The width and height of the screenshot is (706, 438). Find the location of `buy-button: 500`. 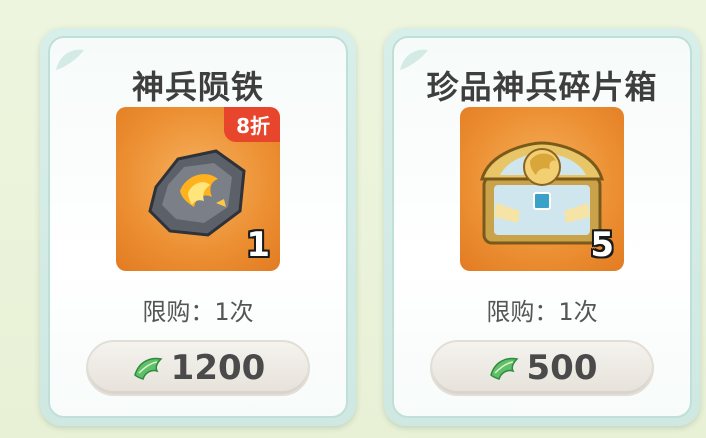

buy-button: 500 is located at coordinates (542, 368).